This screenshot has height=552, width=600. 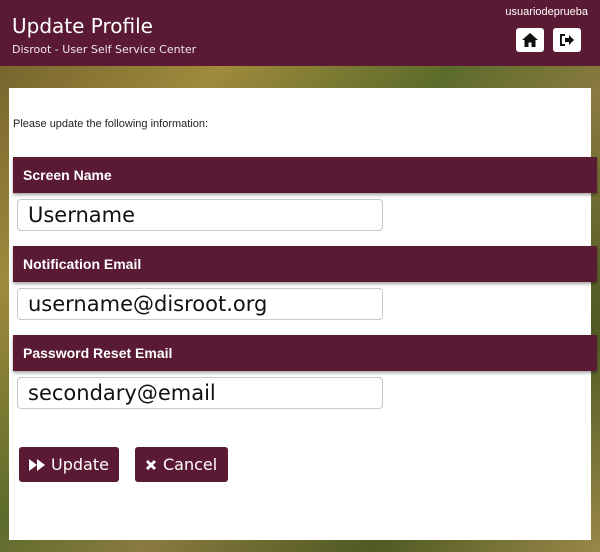 I want to click on password-reset-email-input, so click(x=200, y=393).